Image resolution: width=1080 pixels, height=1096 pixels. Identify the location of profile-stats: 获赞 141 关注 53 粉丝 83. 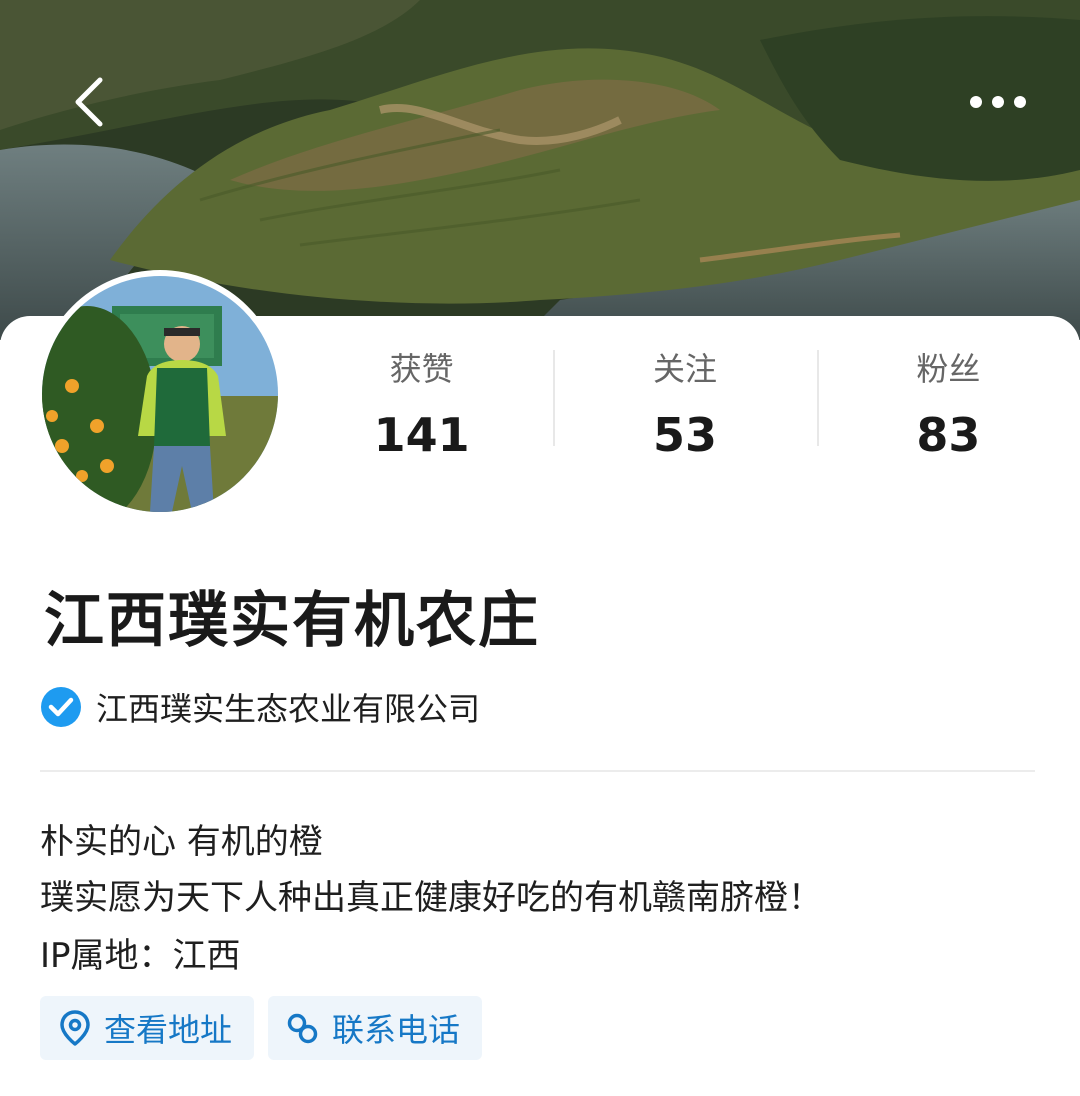
(685, 401).